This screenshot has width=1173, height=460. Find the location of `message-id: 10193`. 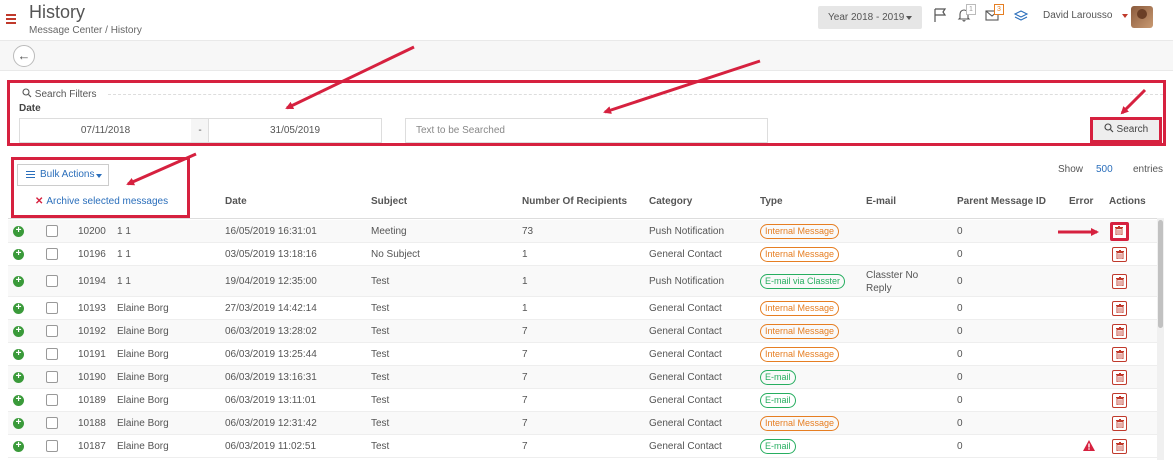

message-id: 10193 is located at coordinates (92, 308).